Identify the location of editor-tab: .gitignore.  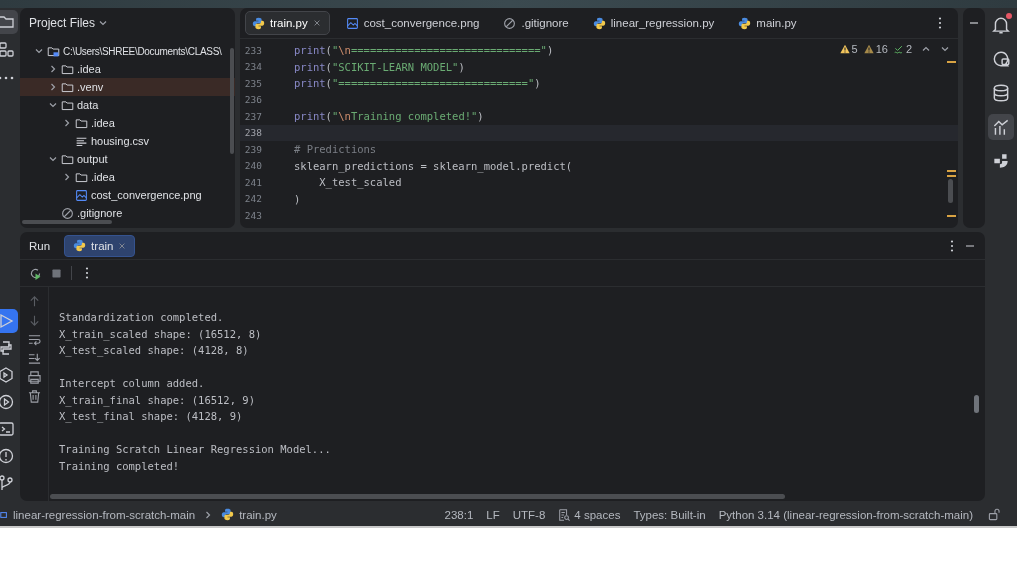
(537, 23).